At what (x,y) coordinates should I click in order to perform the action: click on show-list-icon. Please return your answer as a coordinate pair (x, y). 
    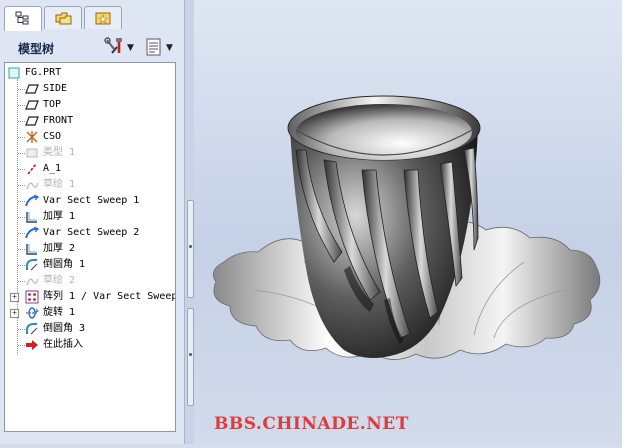
    Looking at the image, I should click on (153, 47).